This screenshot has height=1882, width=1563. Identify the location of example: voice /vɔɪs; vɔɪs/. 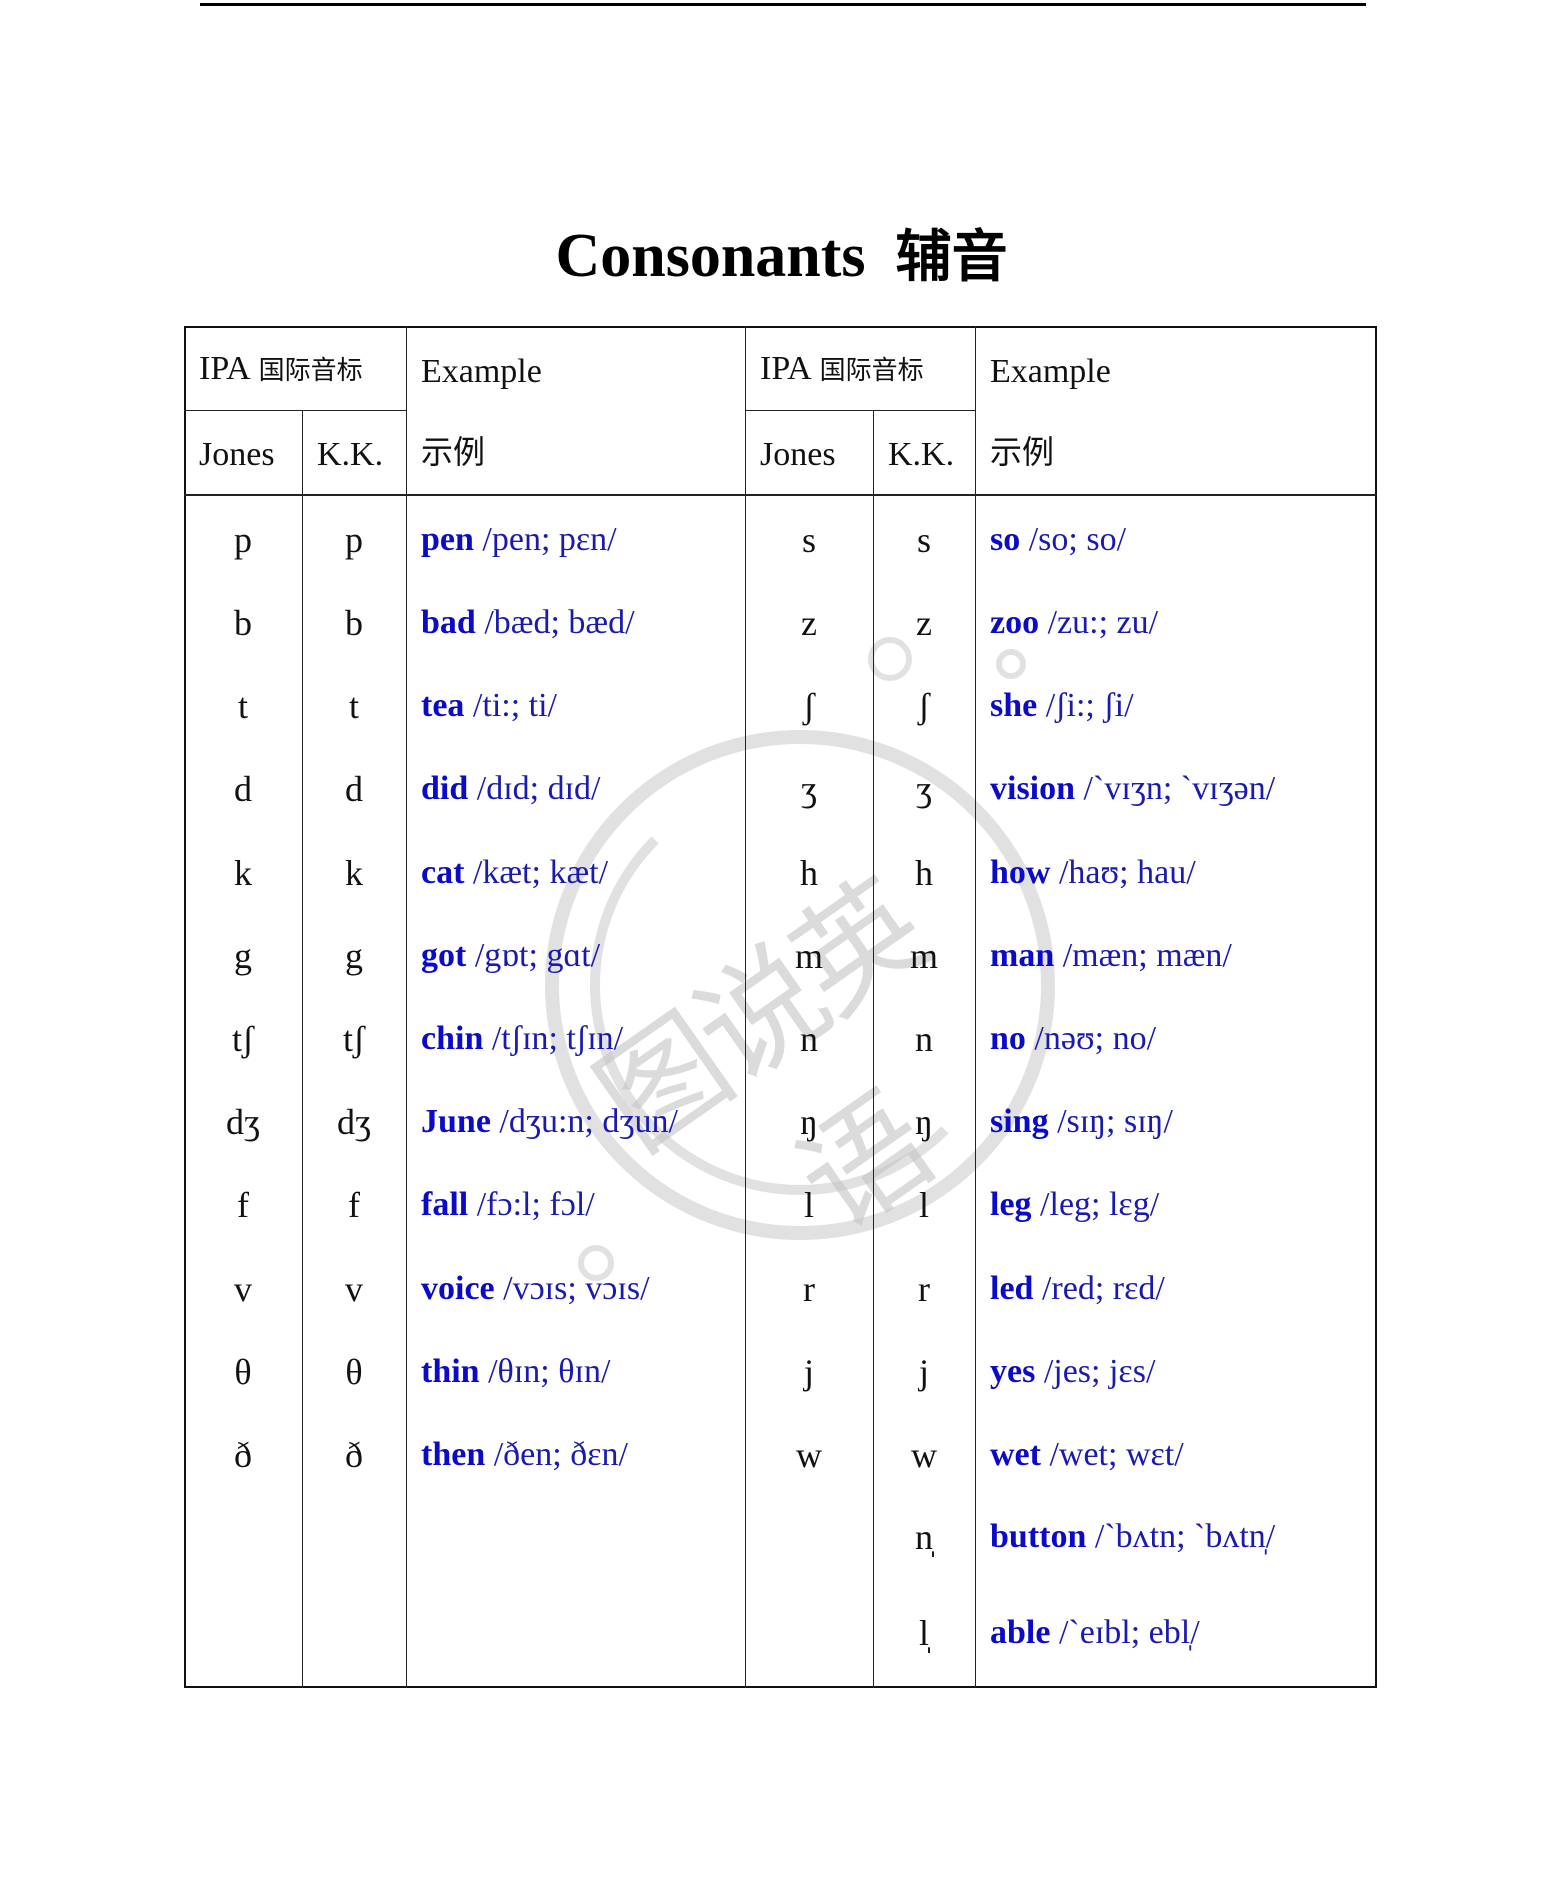
(535, 1289).